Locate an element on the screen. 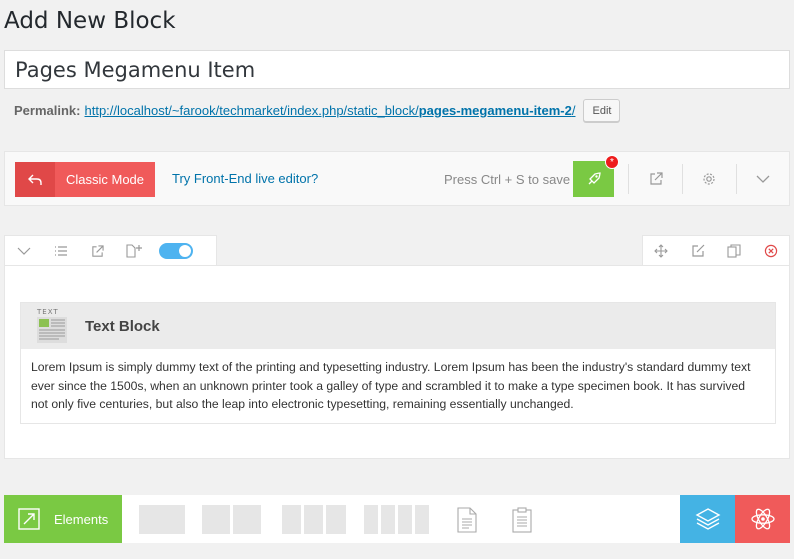 The width and height of the screenshot is (794, 559). row-actions is located at coordinates (716, 250).